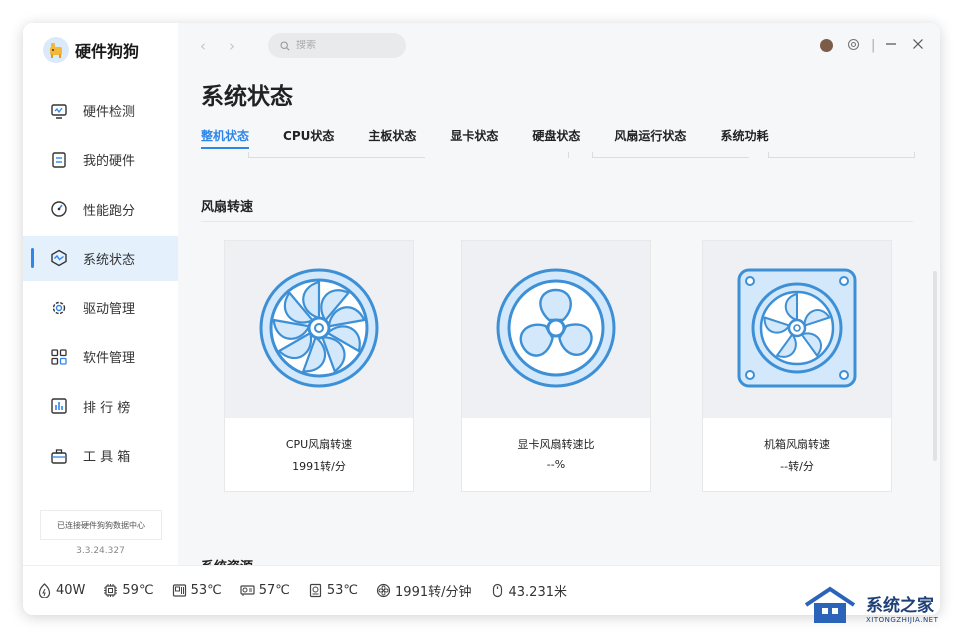  I want to click on ranking-icon, so click(59, 406).